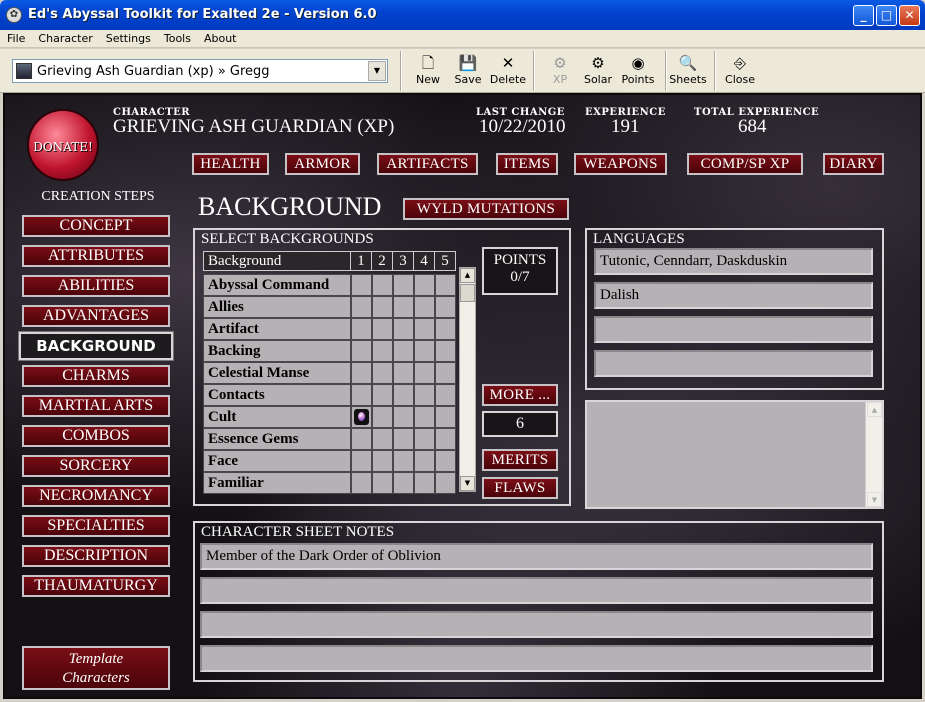 This screenshot has height=702, width=925. I want to click on minimize-button: _, so click(863, 15).